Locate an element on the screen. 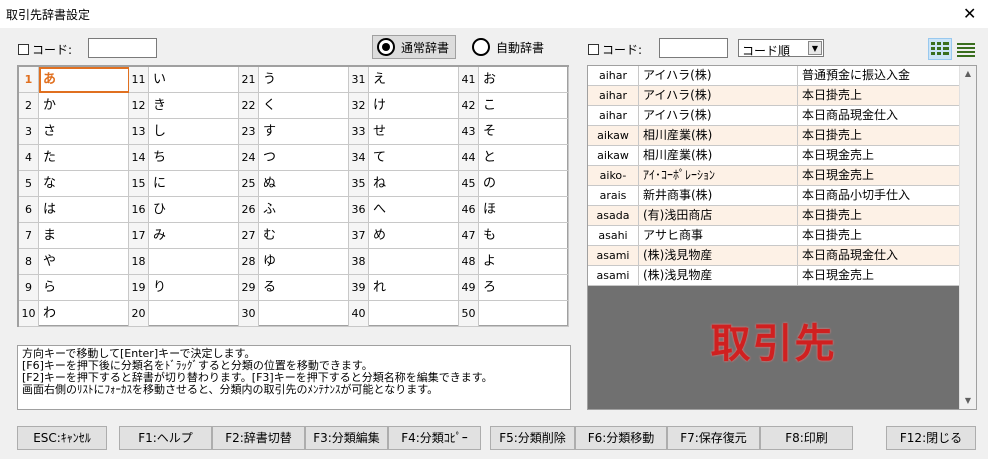 The width and height of the screenshot is (988, 459). category-cell: 28 ゆ is located at coordinates (294, 262).